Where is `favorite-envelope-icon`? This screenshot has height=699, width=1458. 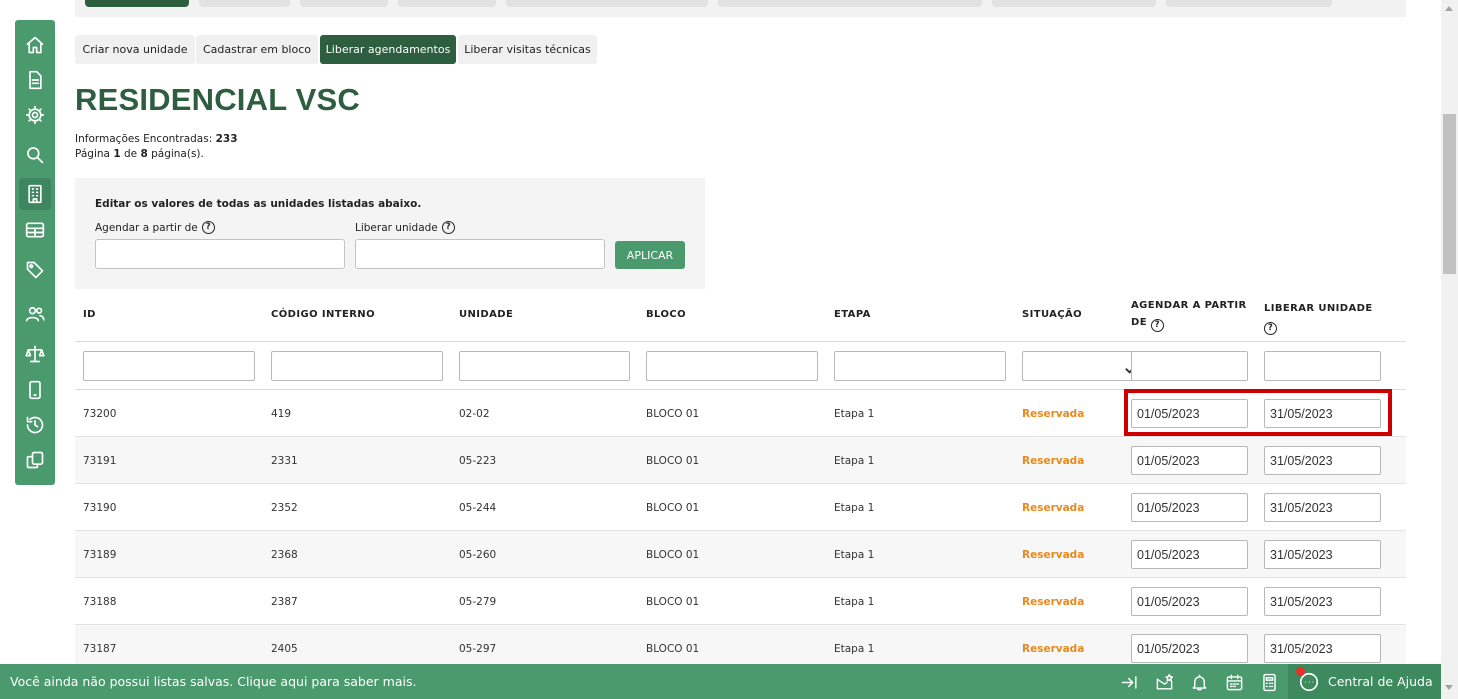 favorite-envelope-icon is located at coordinates (1164, 682).